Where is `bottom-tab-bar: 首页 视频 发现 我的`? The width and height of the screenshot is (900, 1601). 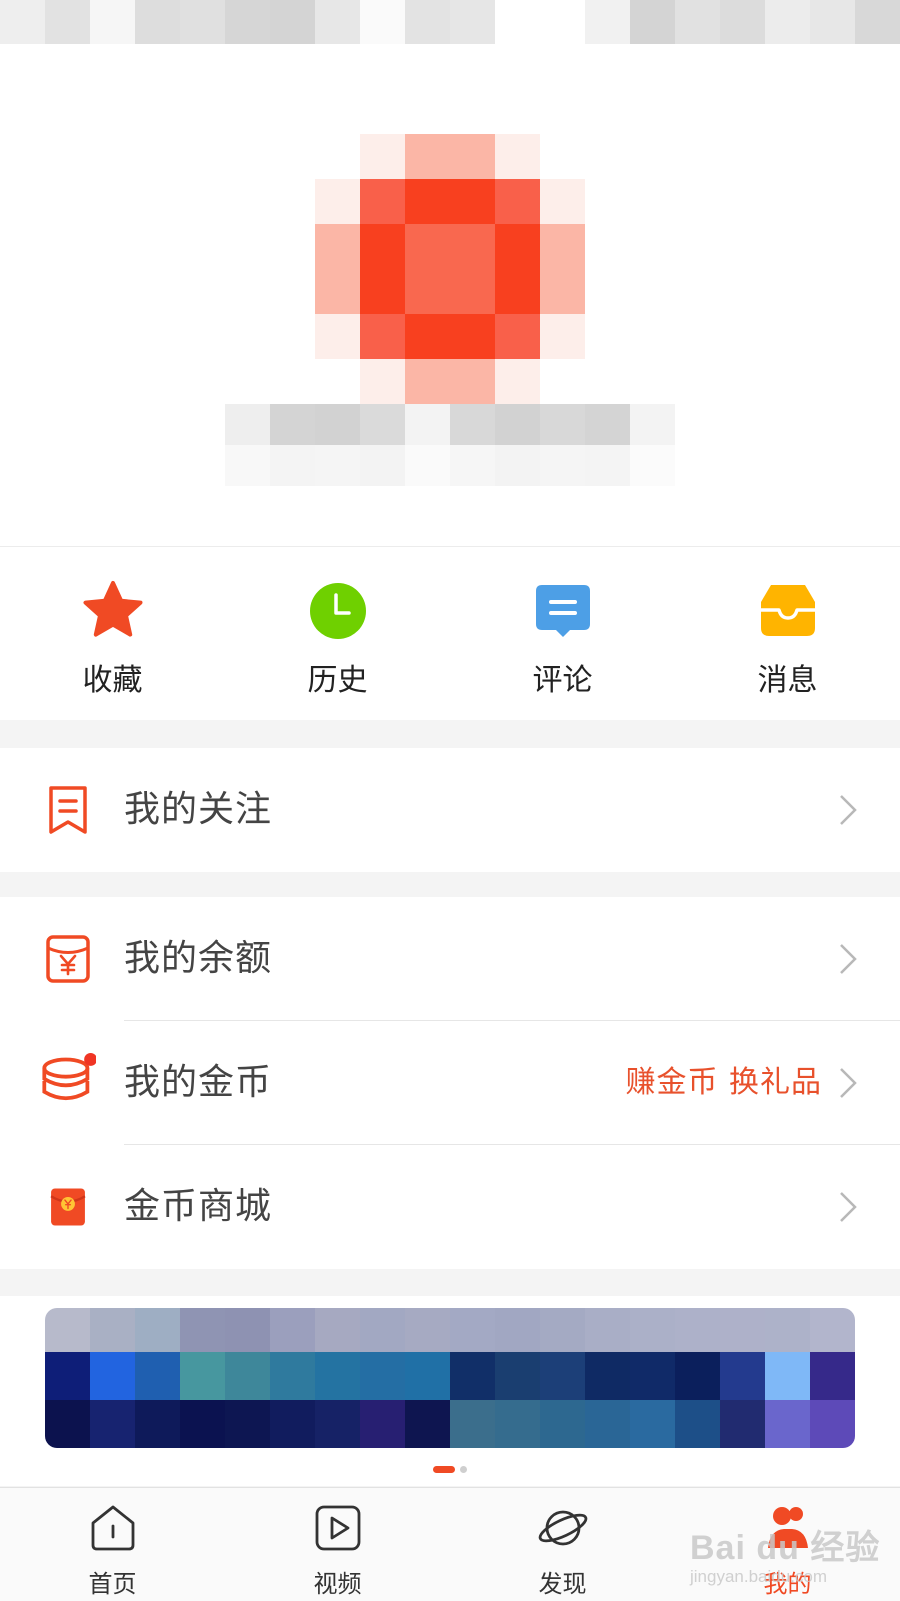 bottom-tab-bar: 首页 视频 发现 我的 is located at coordinates (450, 1544).